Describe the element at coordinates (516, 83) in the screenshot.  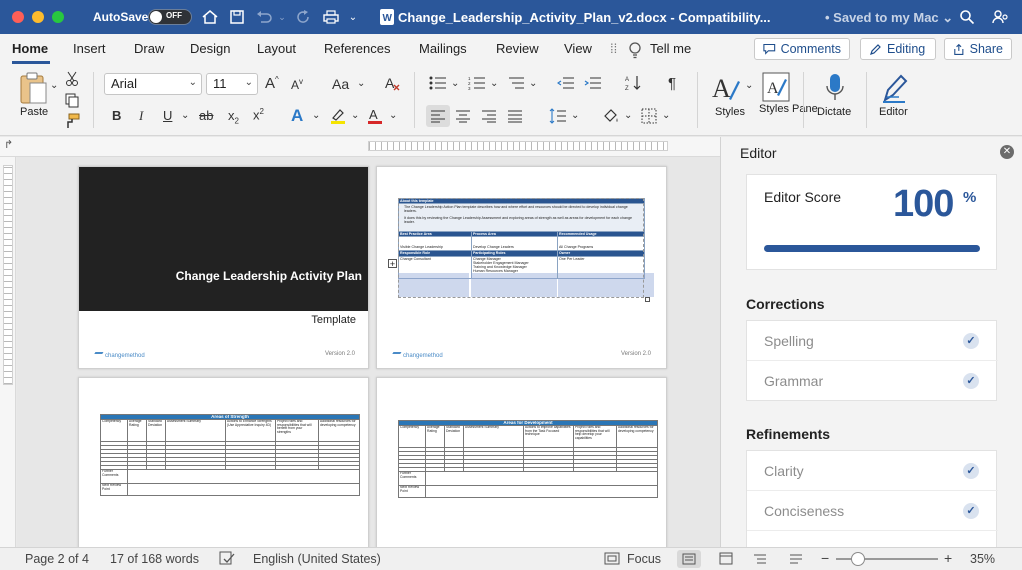
I see `multilevel-list-icon` at that location.